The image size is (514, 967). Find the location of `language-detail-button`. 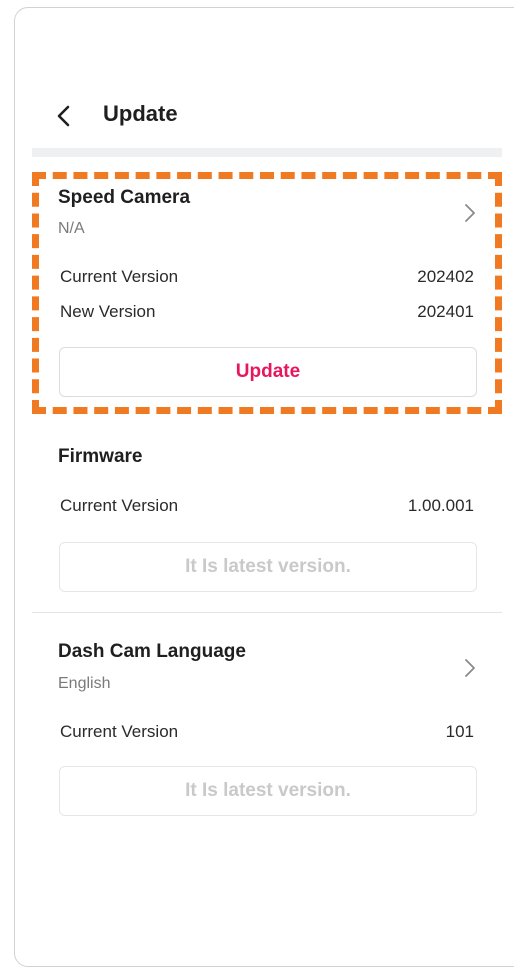

language-detail-button is located at coordinates (470, 668).